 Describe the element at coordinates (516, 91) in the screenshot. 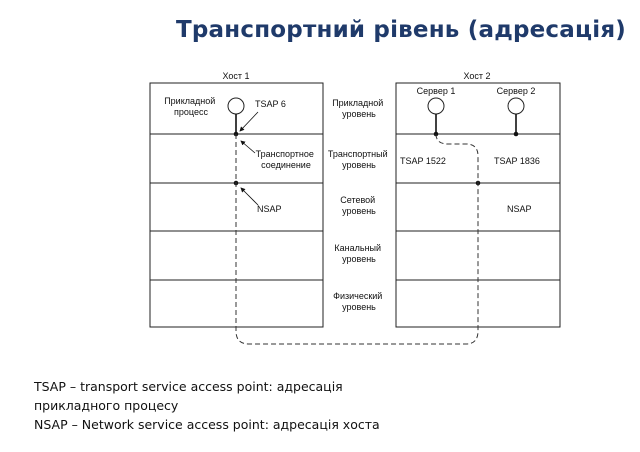

I see `server2-label: Сервер 2` at that location.